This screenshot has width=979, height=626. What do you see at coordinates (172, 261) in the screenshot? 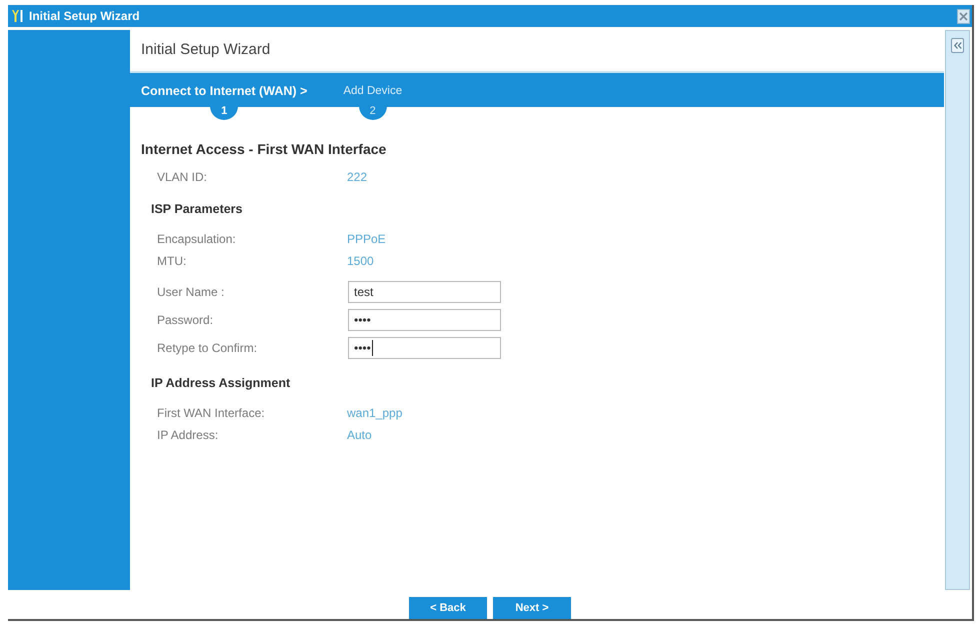
I see `field-label: MTU:` at bounding box center [172, 261].